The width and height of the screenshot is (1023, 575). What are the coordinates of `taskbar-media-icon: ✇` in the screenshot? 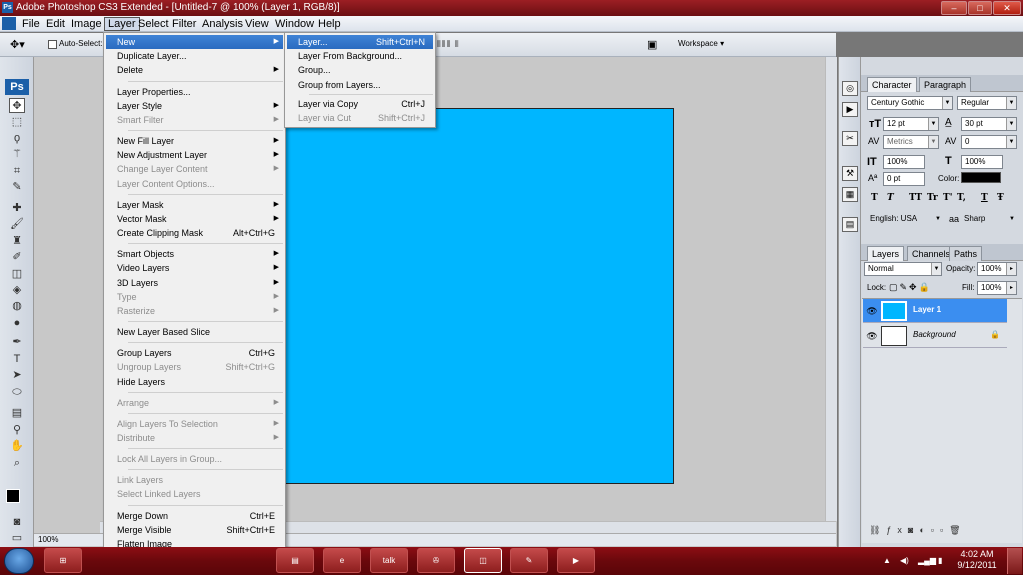 It's located at (436, 560).